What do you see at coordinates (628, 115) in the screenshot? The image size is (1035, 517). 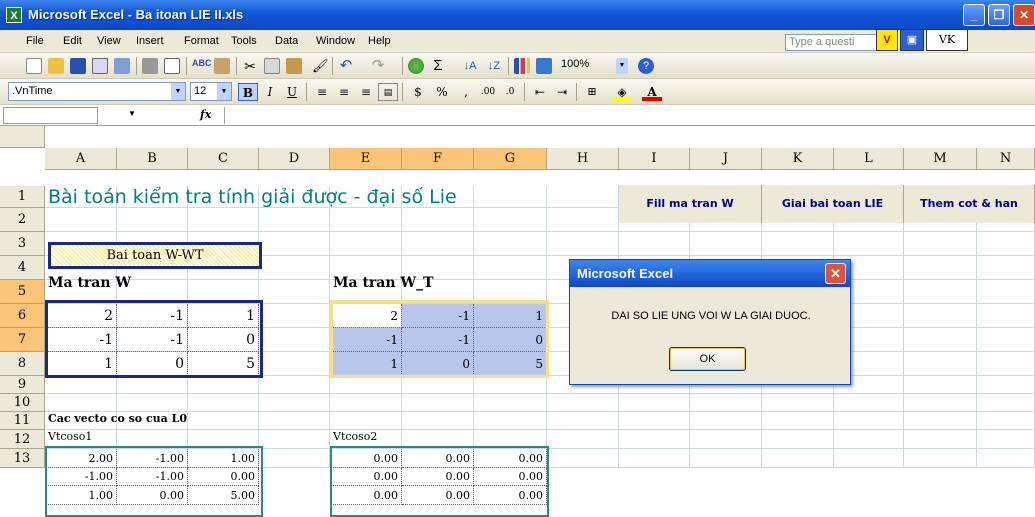 I see `formula-input` at bounding box center [628, 115].